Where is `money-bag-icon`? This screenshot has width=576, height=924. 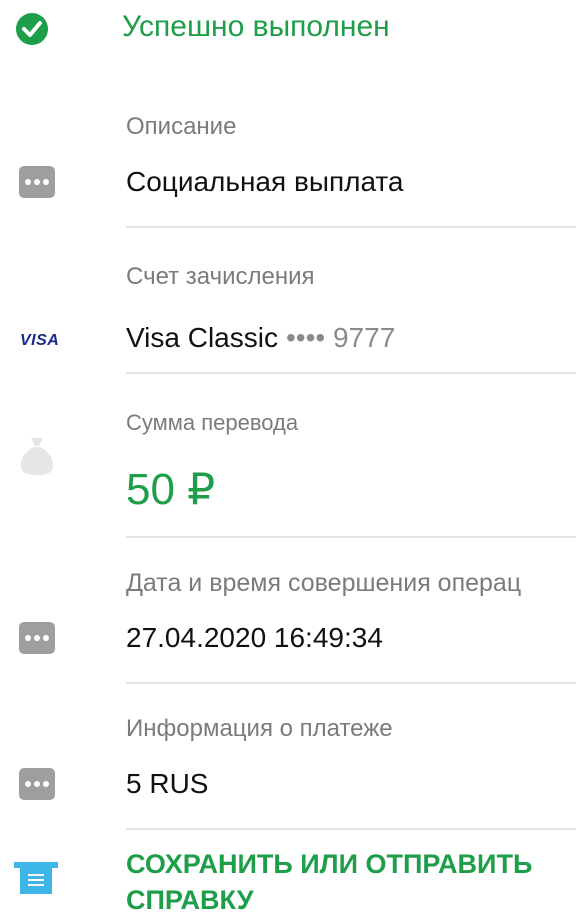 money-bag-icon is located at coordinates (37, 458).